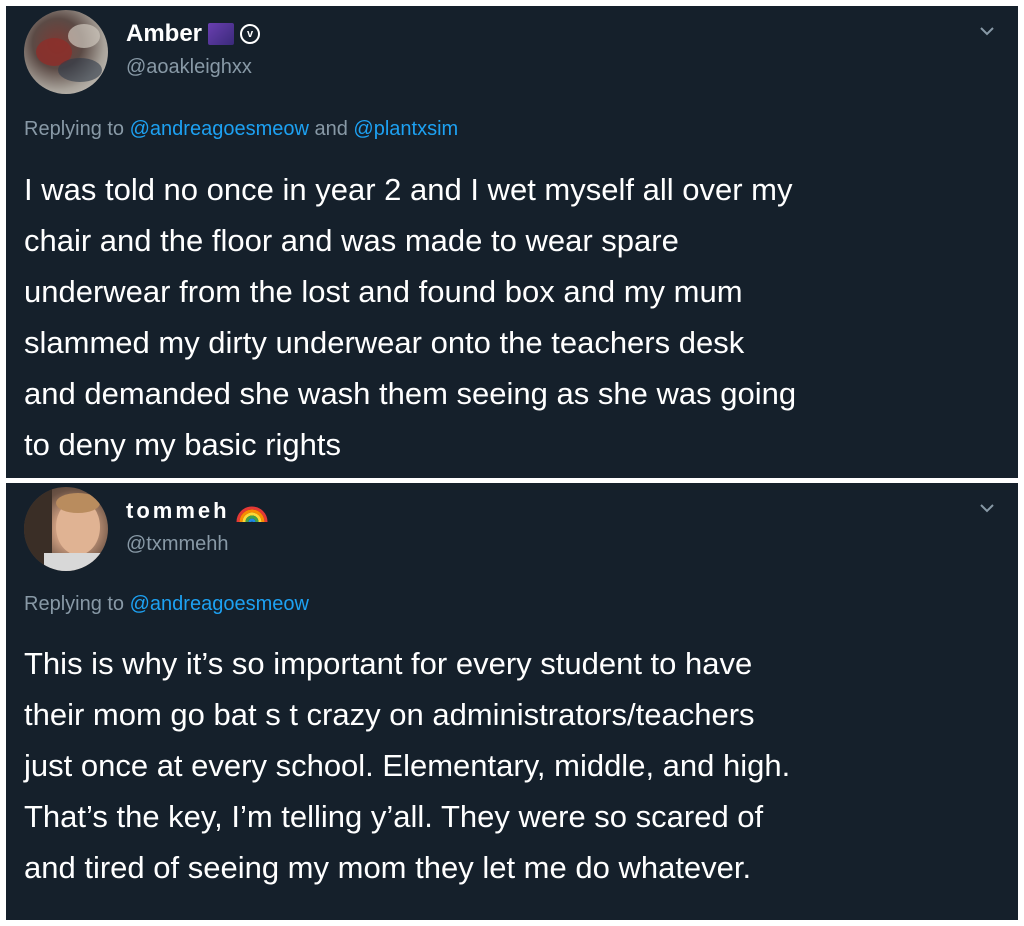 The image size is (1024, 926). What do you see at coordinates (221, 34) in the screenshot?
I see `galaxy-emoji-icon` at bounding box center [221, 34].